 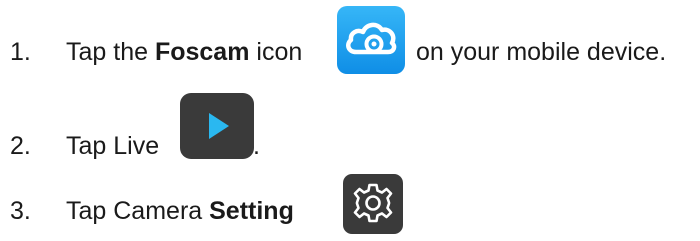 What do you see at coordinates (373, 204) in the screenshot?
I see `gear-icon` at bounding box center [373, 204].